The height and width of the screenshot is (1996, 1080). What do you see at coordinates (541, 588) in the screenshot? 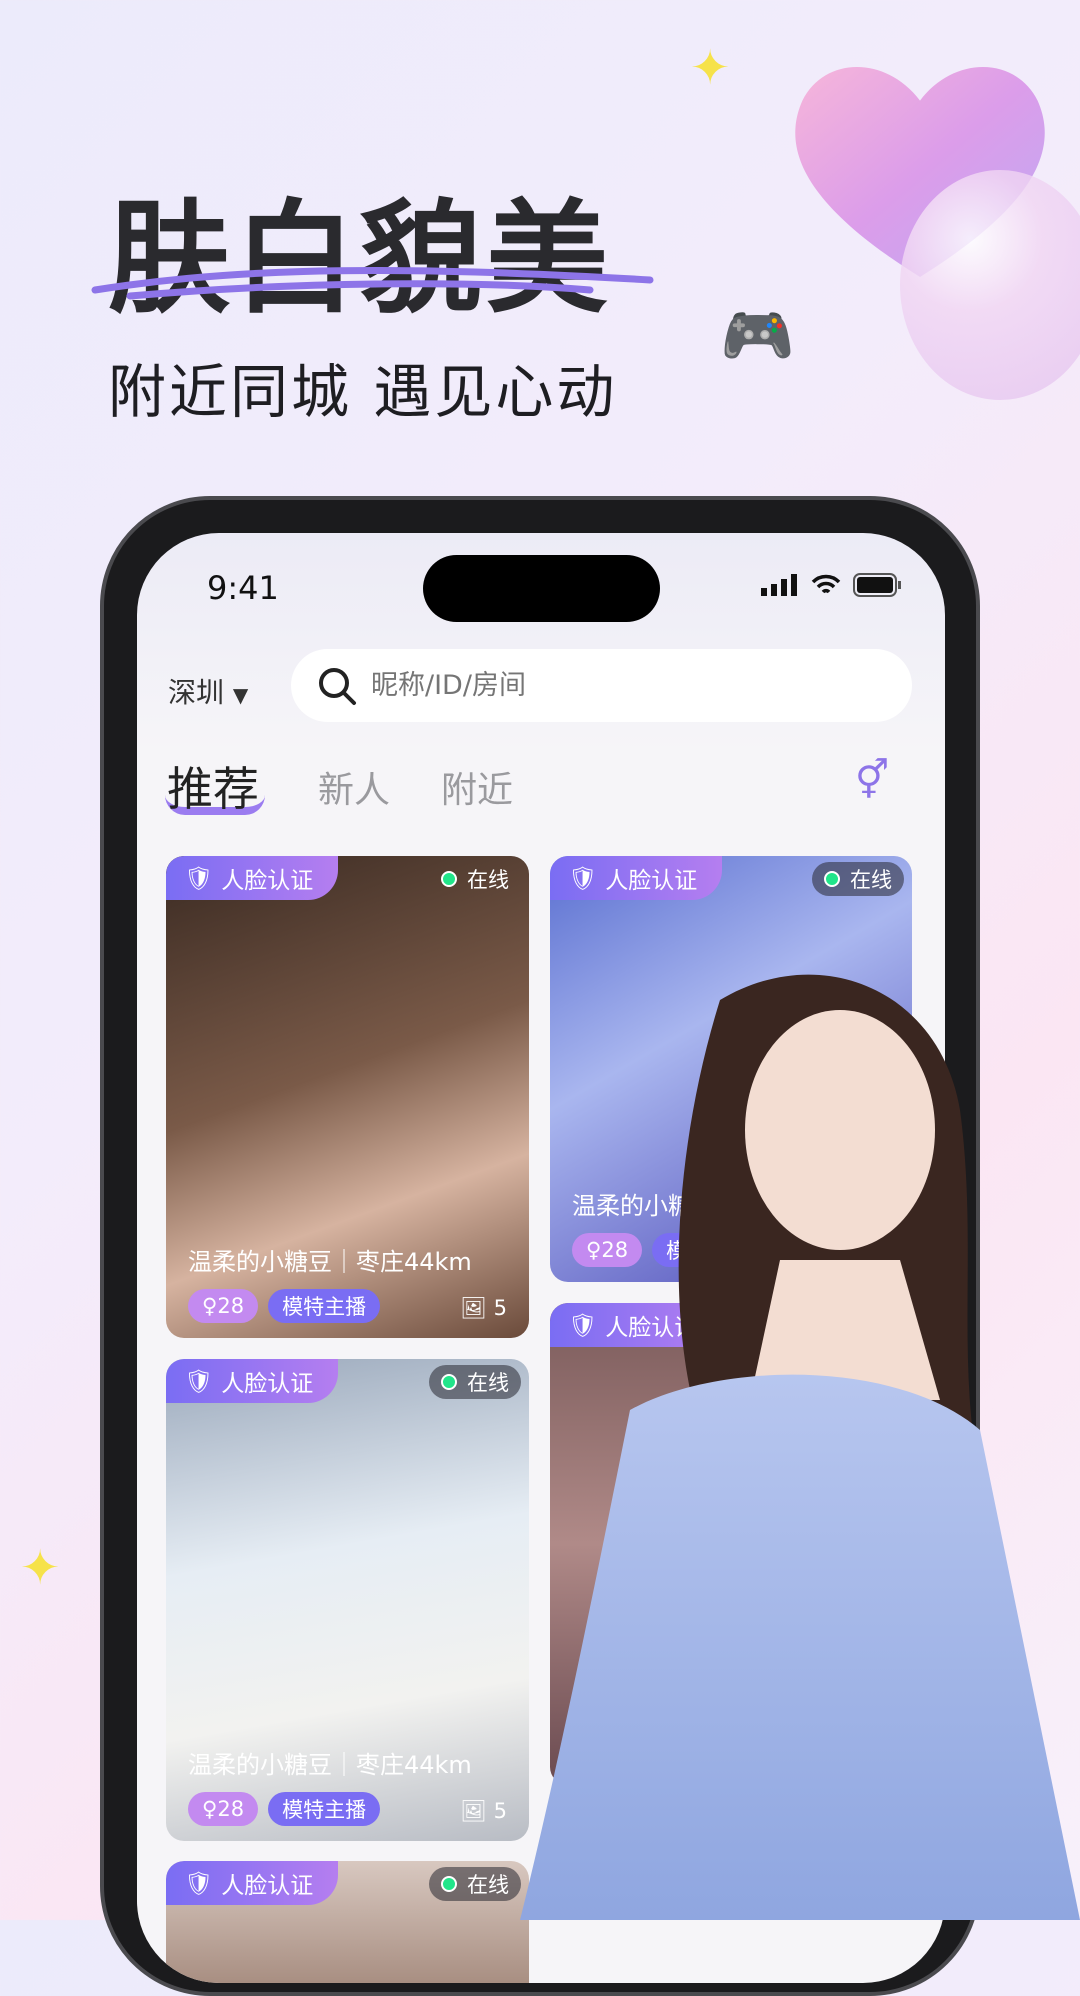
I see `dynamic-island` at bounding box center [541, 588].